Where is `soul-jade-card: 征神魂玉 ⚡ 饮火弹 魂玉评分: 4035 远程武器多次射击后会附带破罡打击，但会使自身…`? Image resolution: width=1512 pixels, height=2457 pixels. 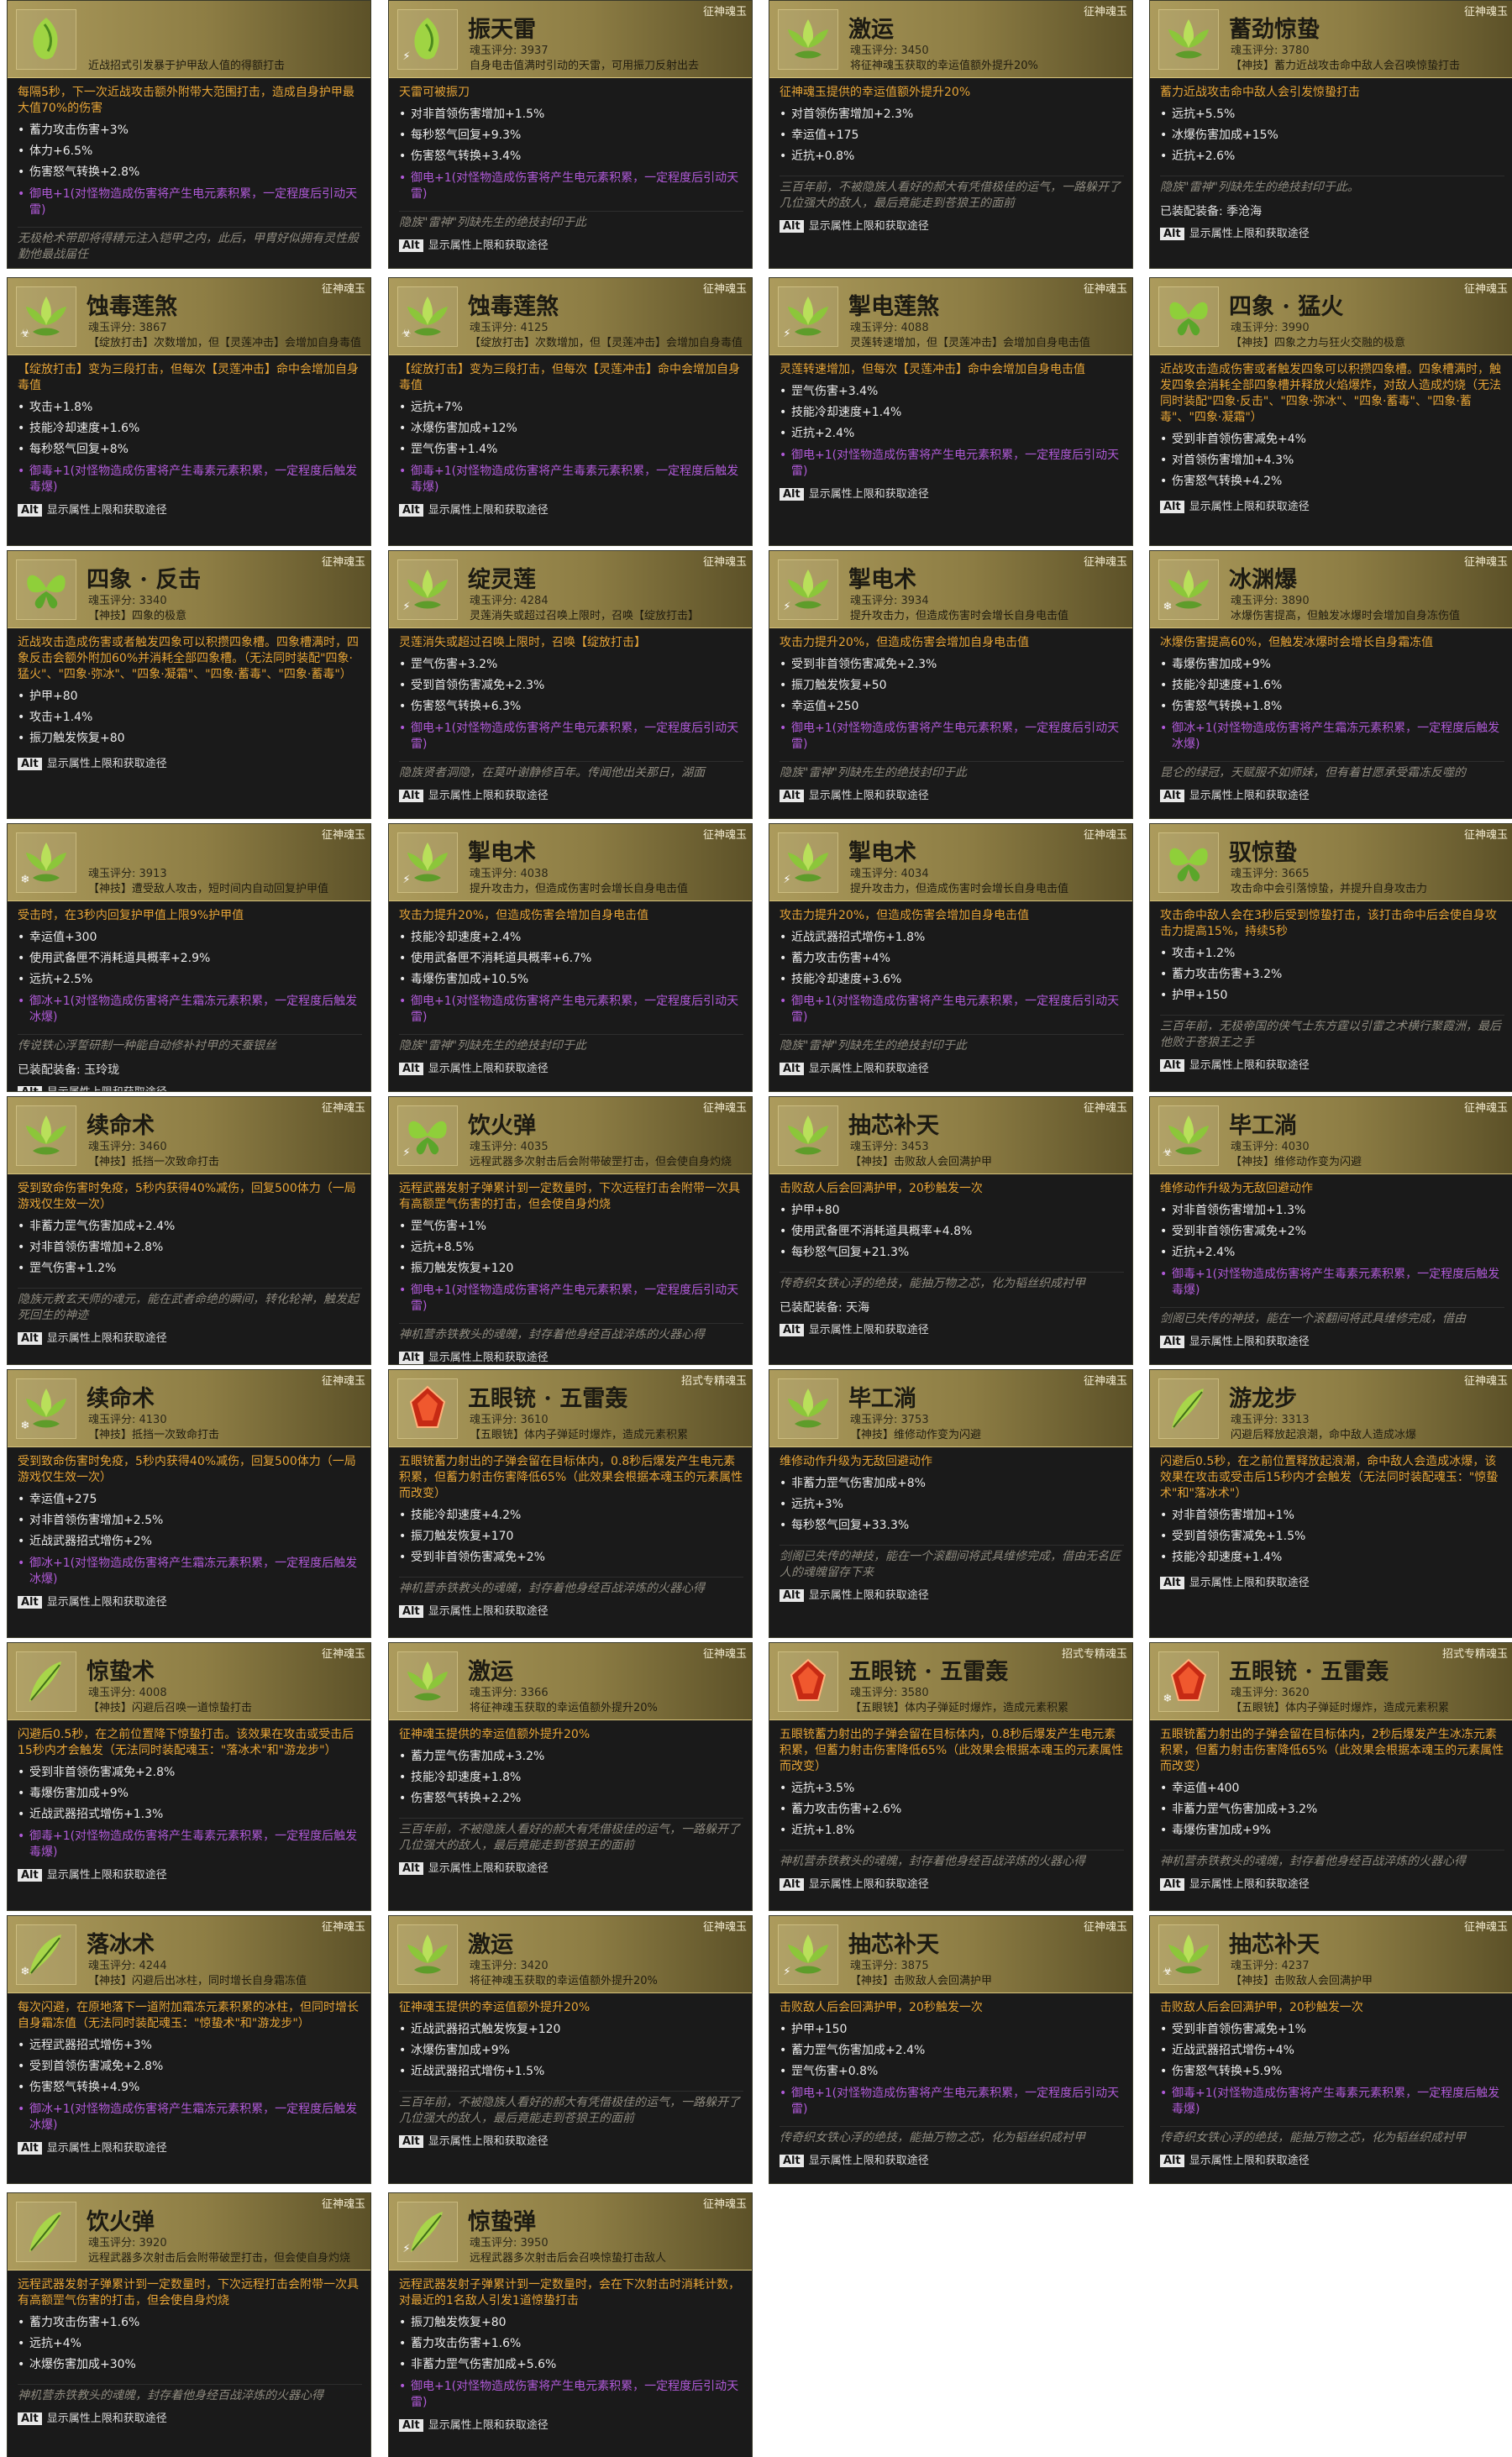 soul-jade-card: 征神魂玉 ⚡ 饮火弹 魂玉评分: 4035 远程武器多次射击后会附带破罡打击，但会使自身… is located at coordinates (570, 1230).